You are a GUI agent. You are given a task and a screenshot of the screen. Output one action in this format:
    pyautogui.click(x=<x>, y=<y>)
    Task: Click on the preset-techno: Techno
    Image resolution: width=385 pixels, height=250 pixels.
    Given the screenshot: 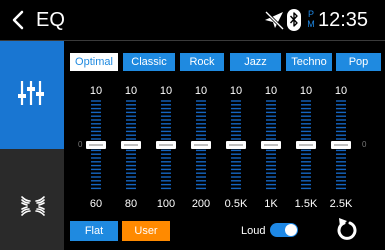 What is the action you would take?
    pyautogui.click(x=309, y=62)
    